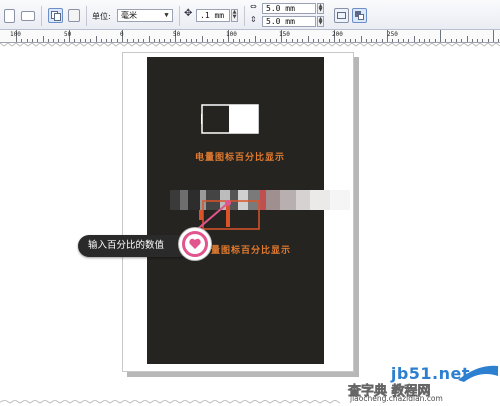 This screenshot has width=500, height=406. I want to click on watermark: jb51.net 查字典 教程网 jiaocheng.chazidian.com, so click(423, 384).